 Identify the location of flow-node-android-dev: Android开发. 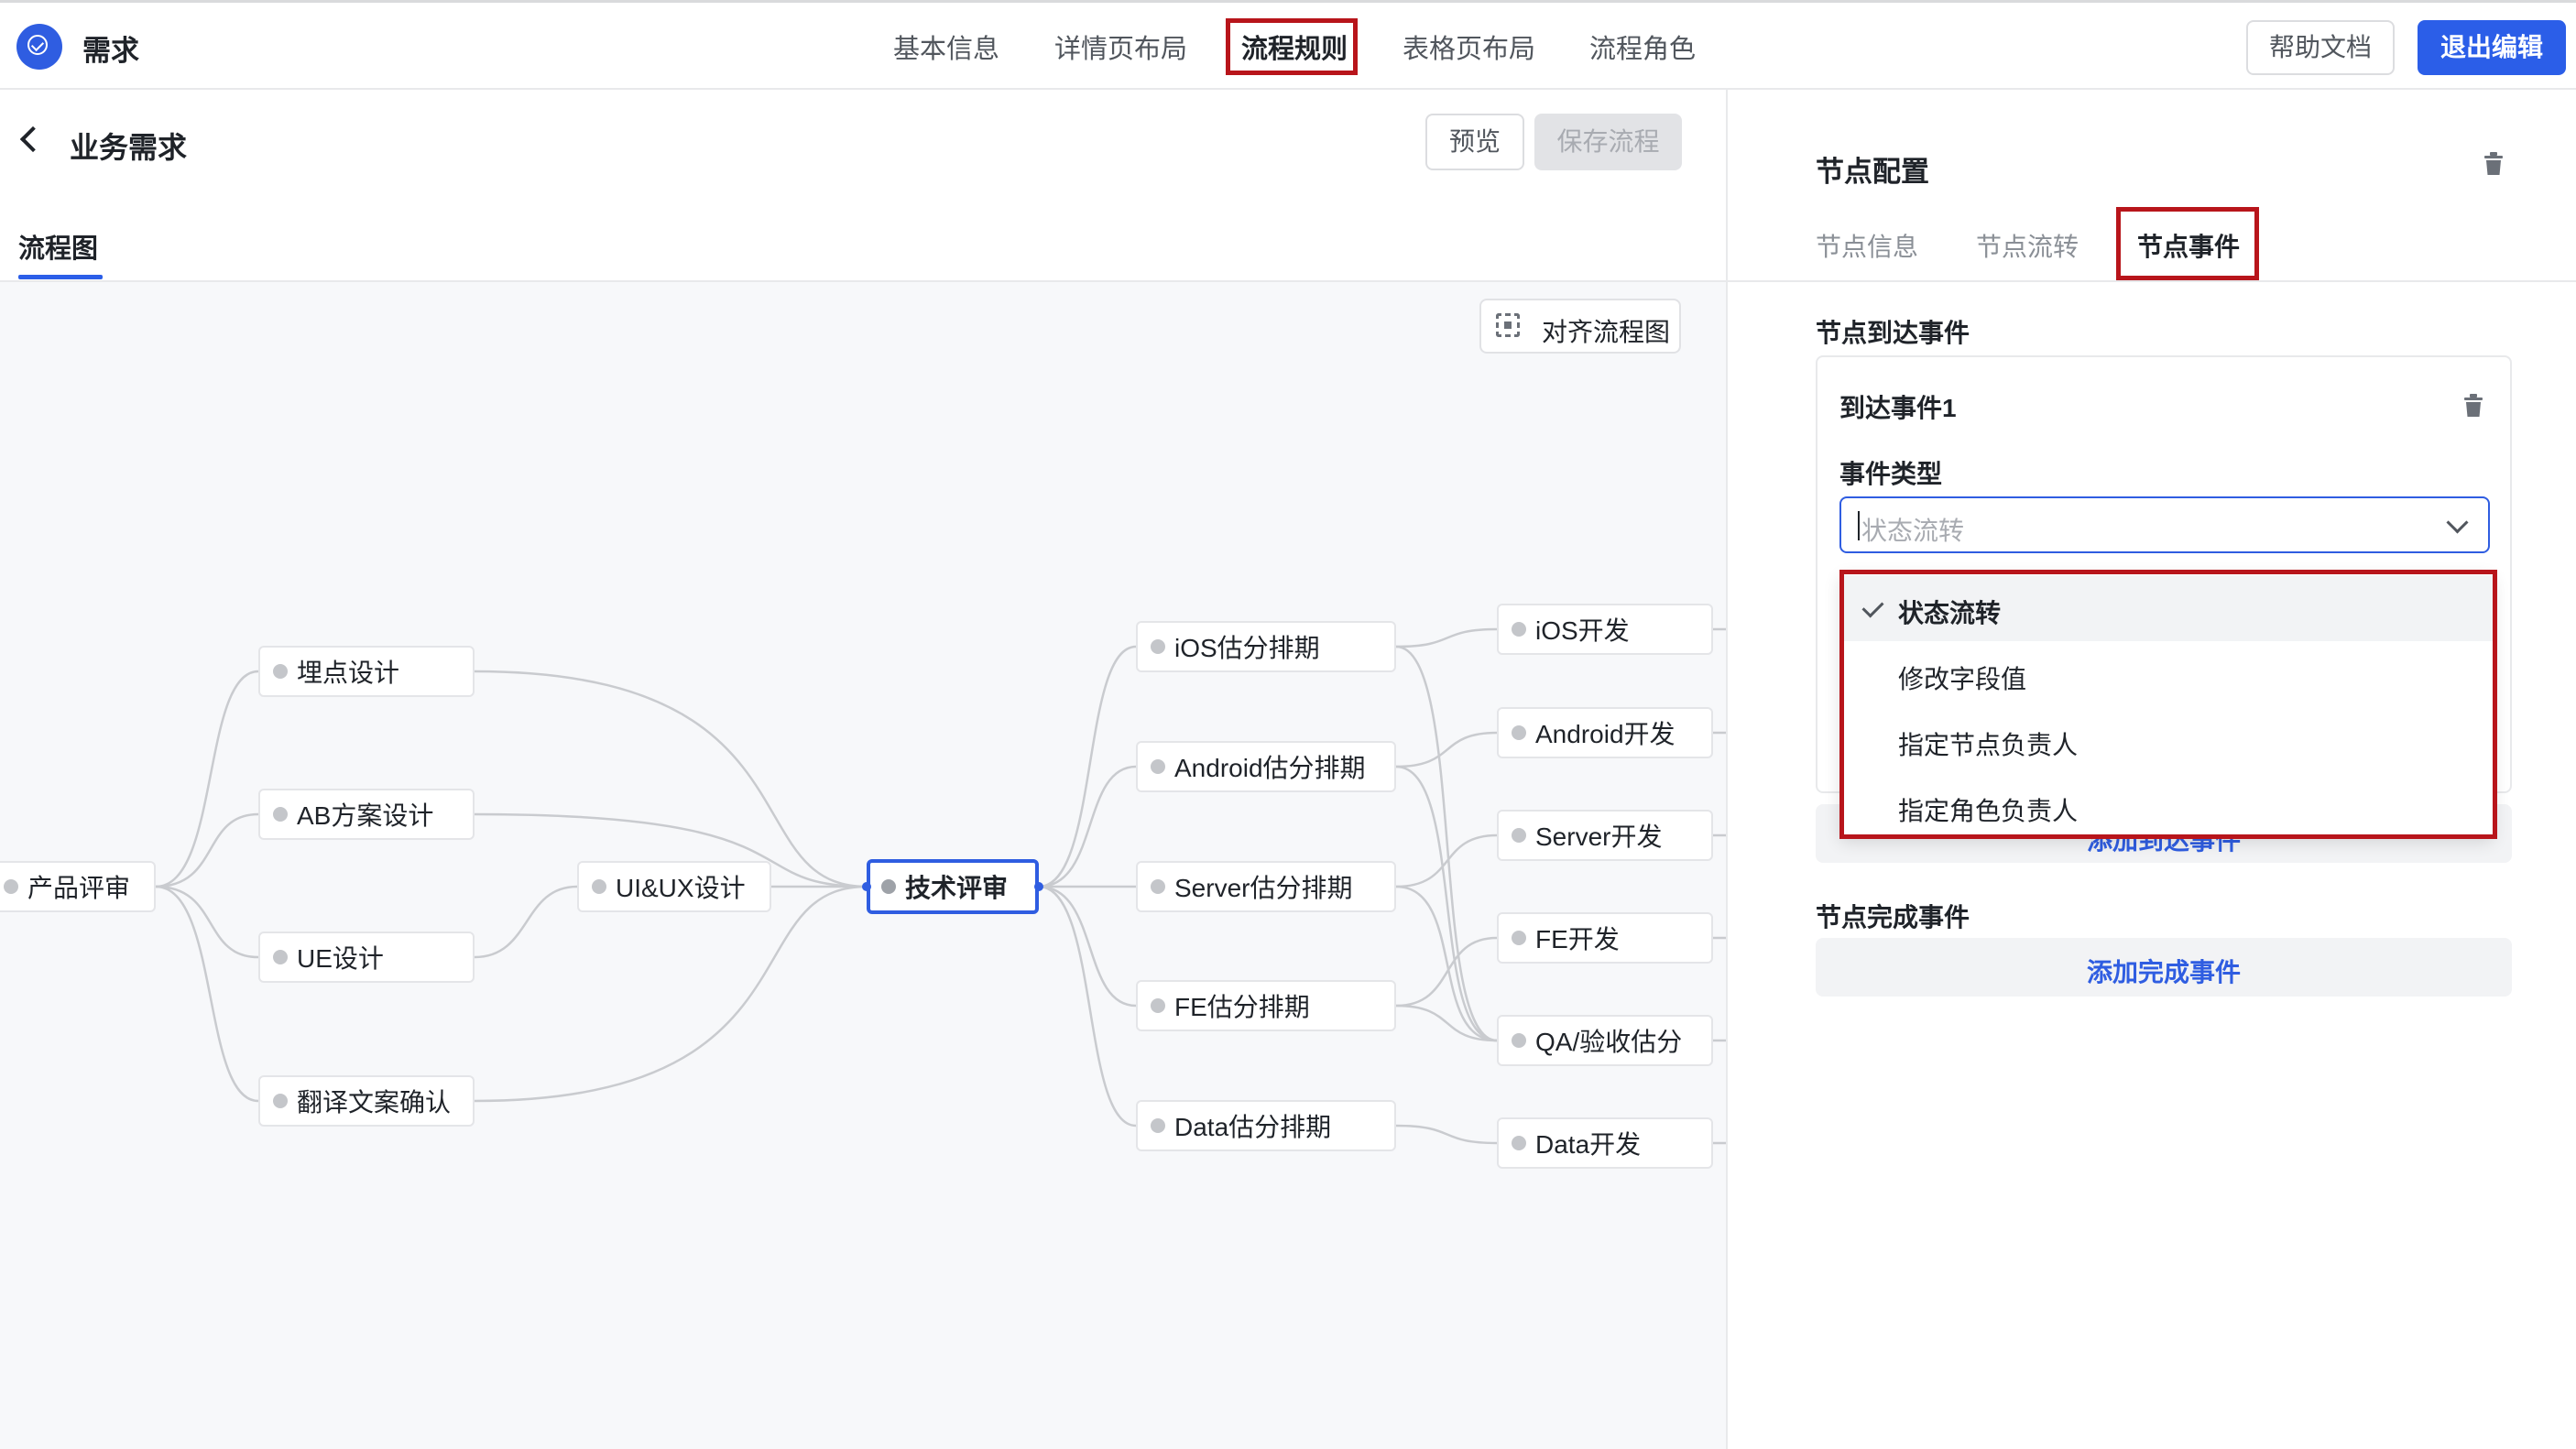
(1605, 732).